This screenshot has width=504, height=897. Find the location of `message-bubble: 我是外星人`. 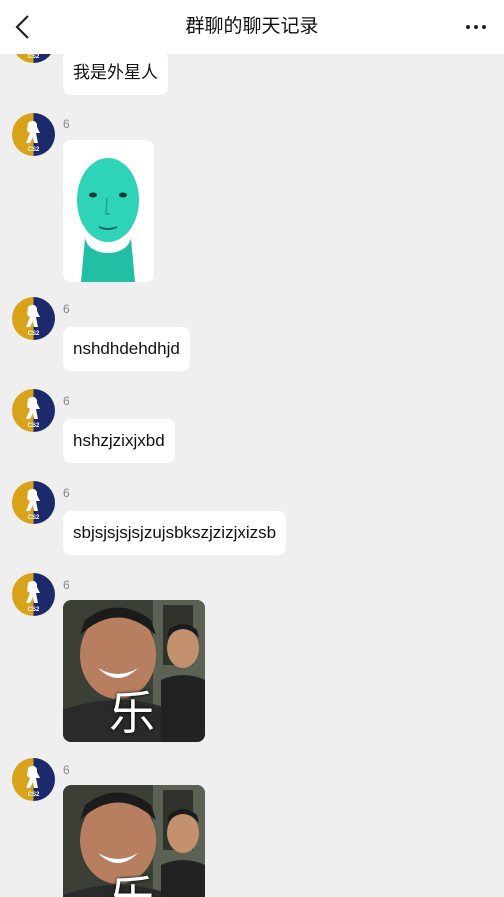

message-bubble: 我是外星人 is located at coordinates (115, 73).